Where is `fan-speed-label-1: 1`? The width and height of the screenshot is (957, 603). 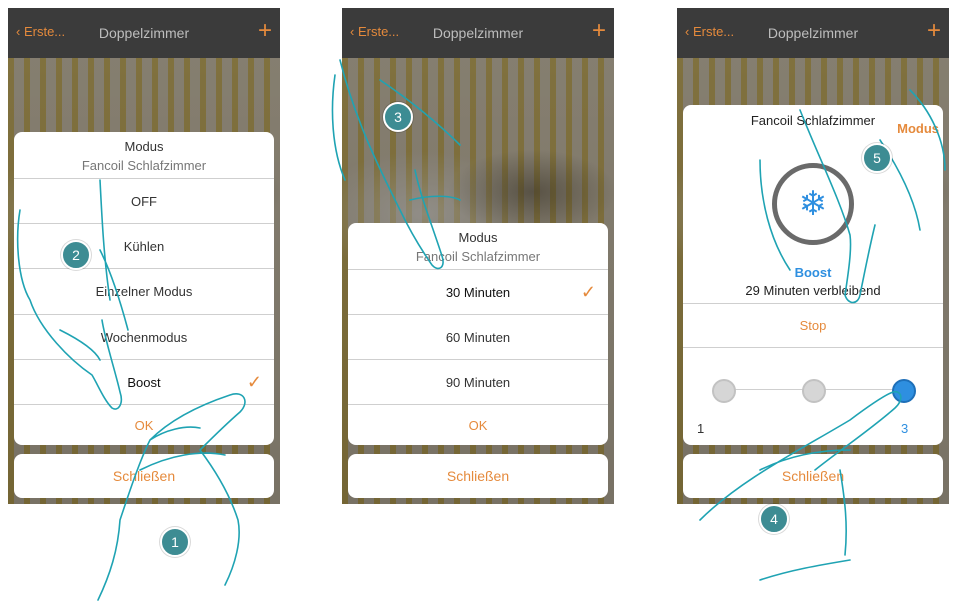 fan-speed-label-1: 1 is located at coordinates (701, 428).